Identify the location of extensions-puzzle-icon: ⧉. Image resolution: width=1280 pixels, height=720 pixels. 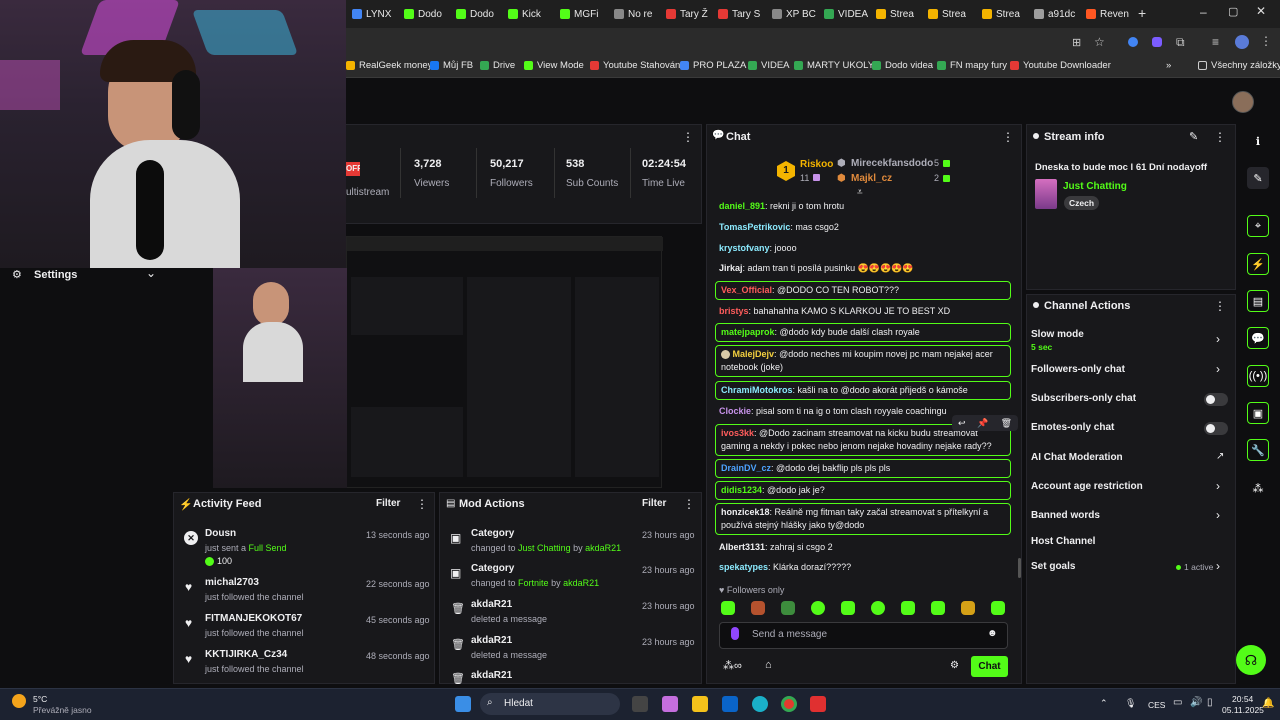
(1180, 42).